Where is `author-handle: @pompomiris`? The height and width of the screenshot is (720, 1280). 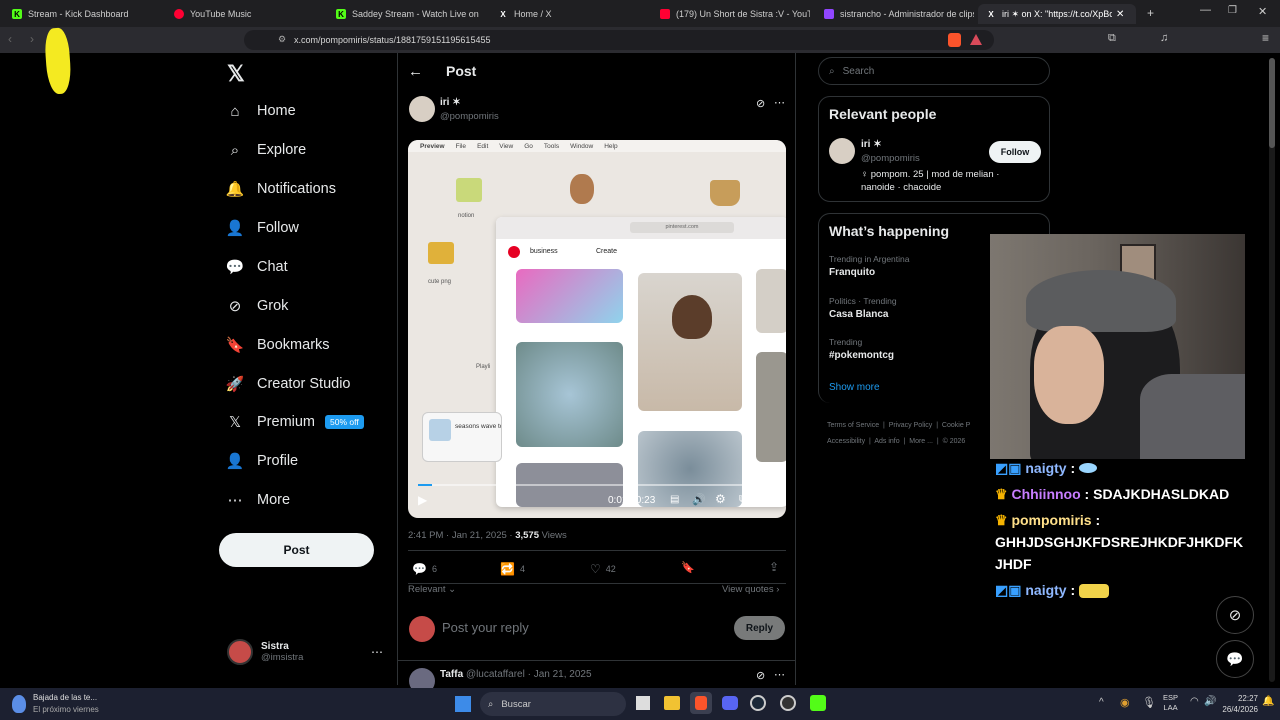
author-handle: @pompomiris is located at coordinates (469, 116).